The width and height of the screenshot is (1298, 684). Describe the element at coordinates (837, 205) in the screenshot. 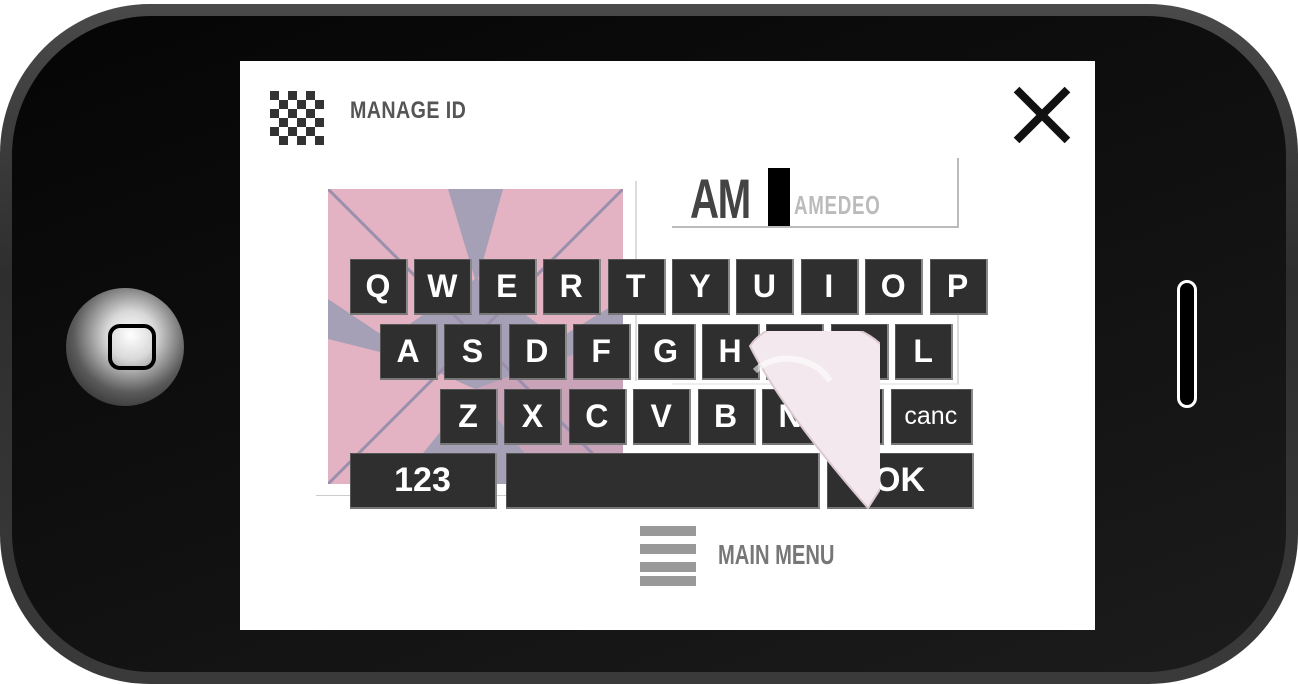

I see `name-placeholder: AMEDEO` at that location.